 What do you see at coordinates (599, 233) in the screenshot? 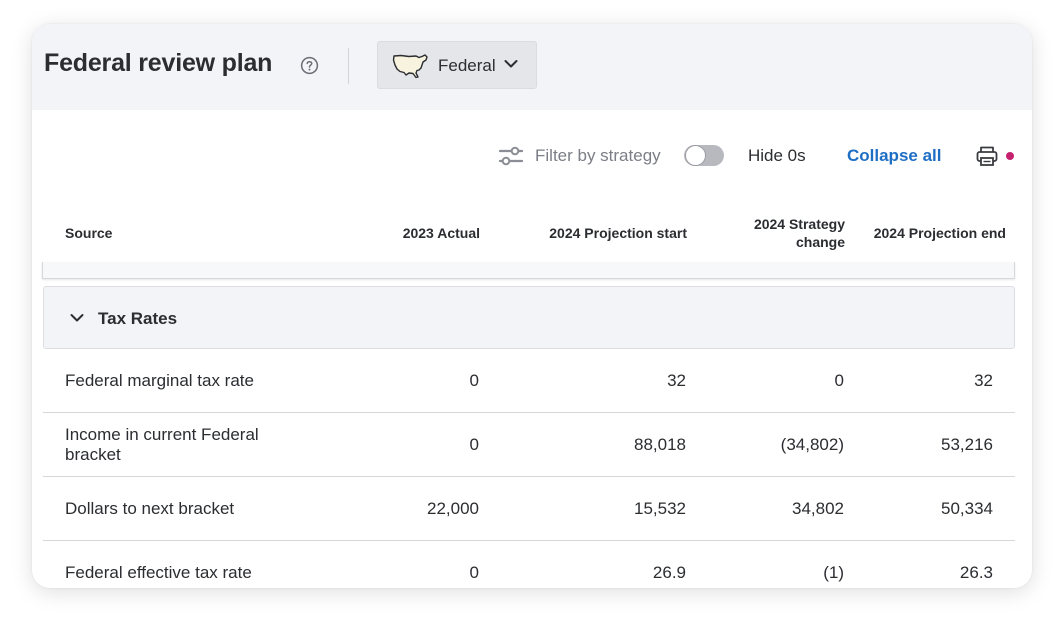
I see `column-header-2024-projection-start: 2024 Projection start` at bounding box center [599, 233].